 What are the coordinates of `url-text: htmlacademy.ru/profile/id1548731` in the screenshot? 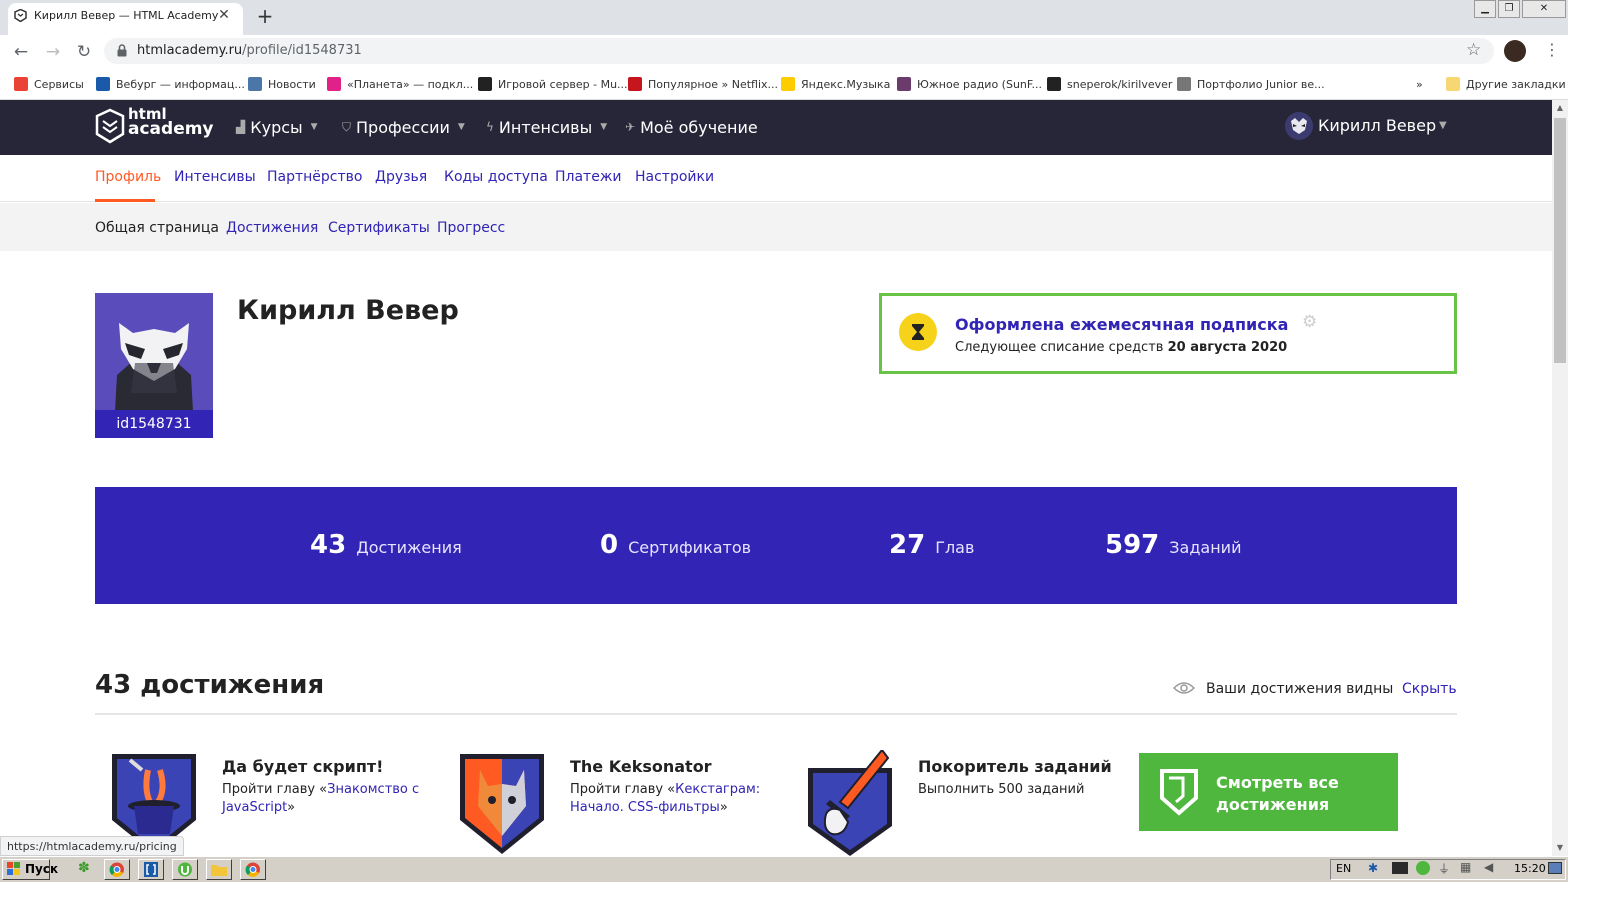 It's located at (249, 50).